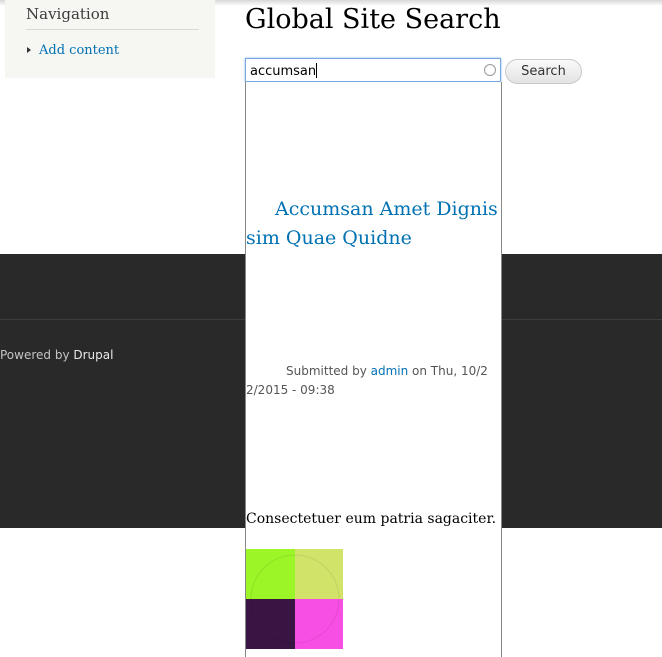 This screenshot has width=662, height=657. I want to click on thumbnail-quadrant-br, so click(319, 624).